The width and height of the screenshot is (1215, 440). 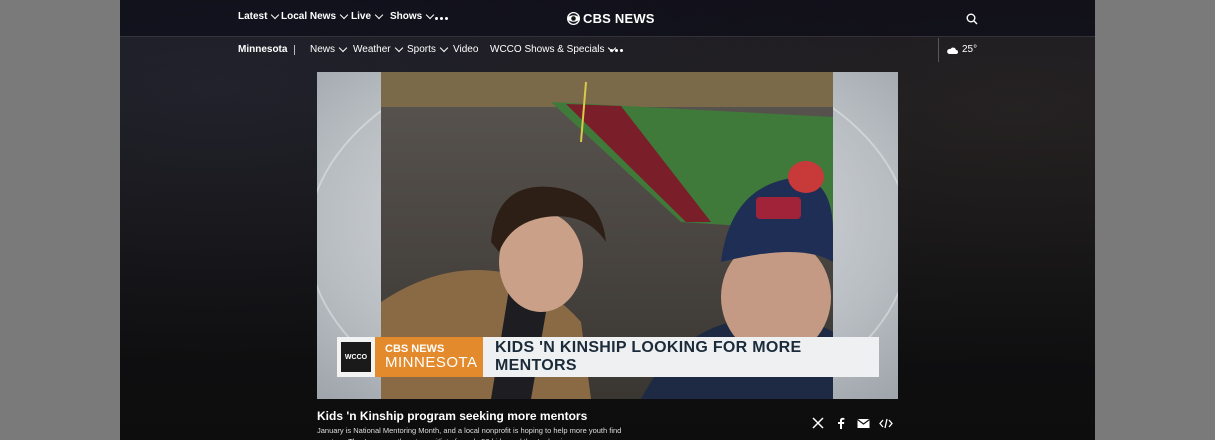 I want to click on share-x-button, so click(x=818, y=425).